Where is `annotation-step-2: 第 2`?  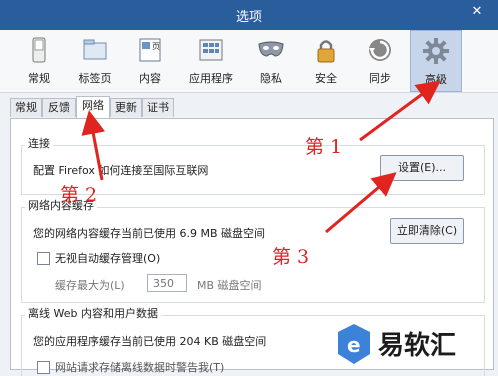 annotation-step-2: 第 2 is located at coordinates (79, 195).